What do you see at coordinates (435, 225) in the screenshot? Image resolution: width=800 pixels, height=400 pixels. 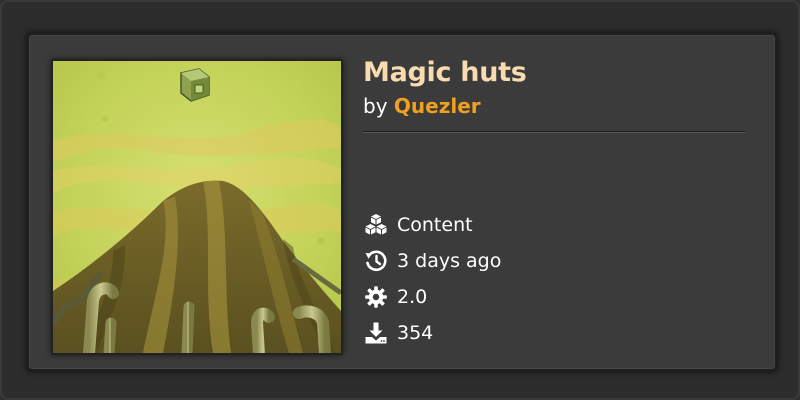 I see `meta-category-label: Content` at bounding box center [435, 225].